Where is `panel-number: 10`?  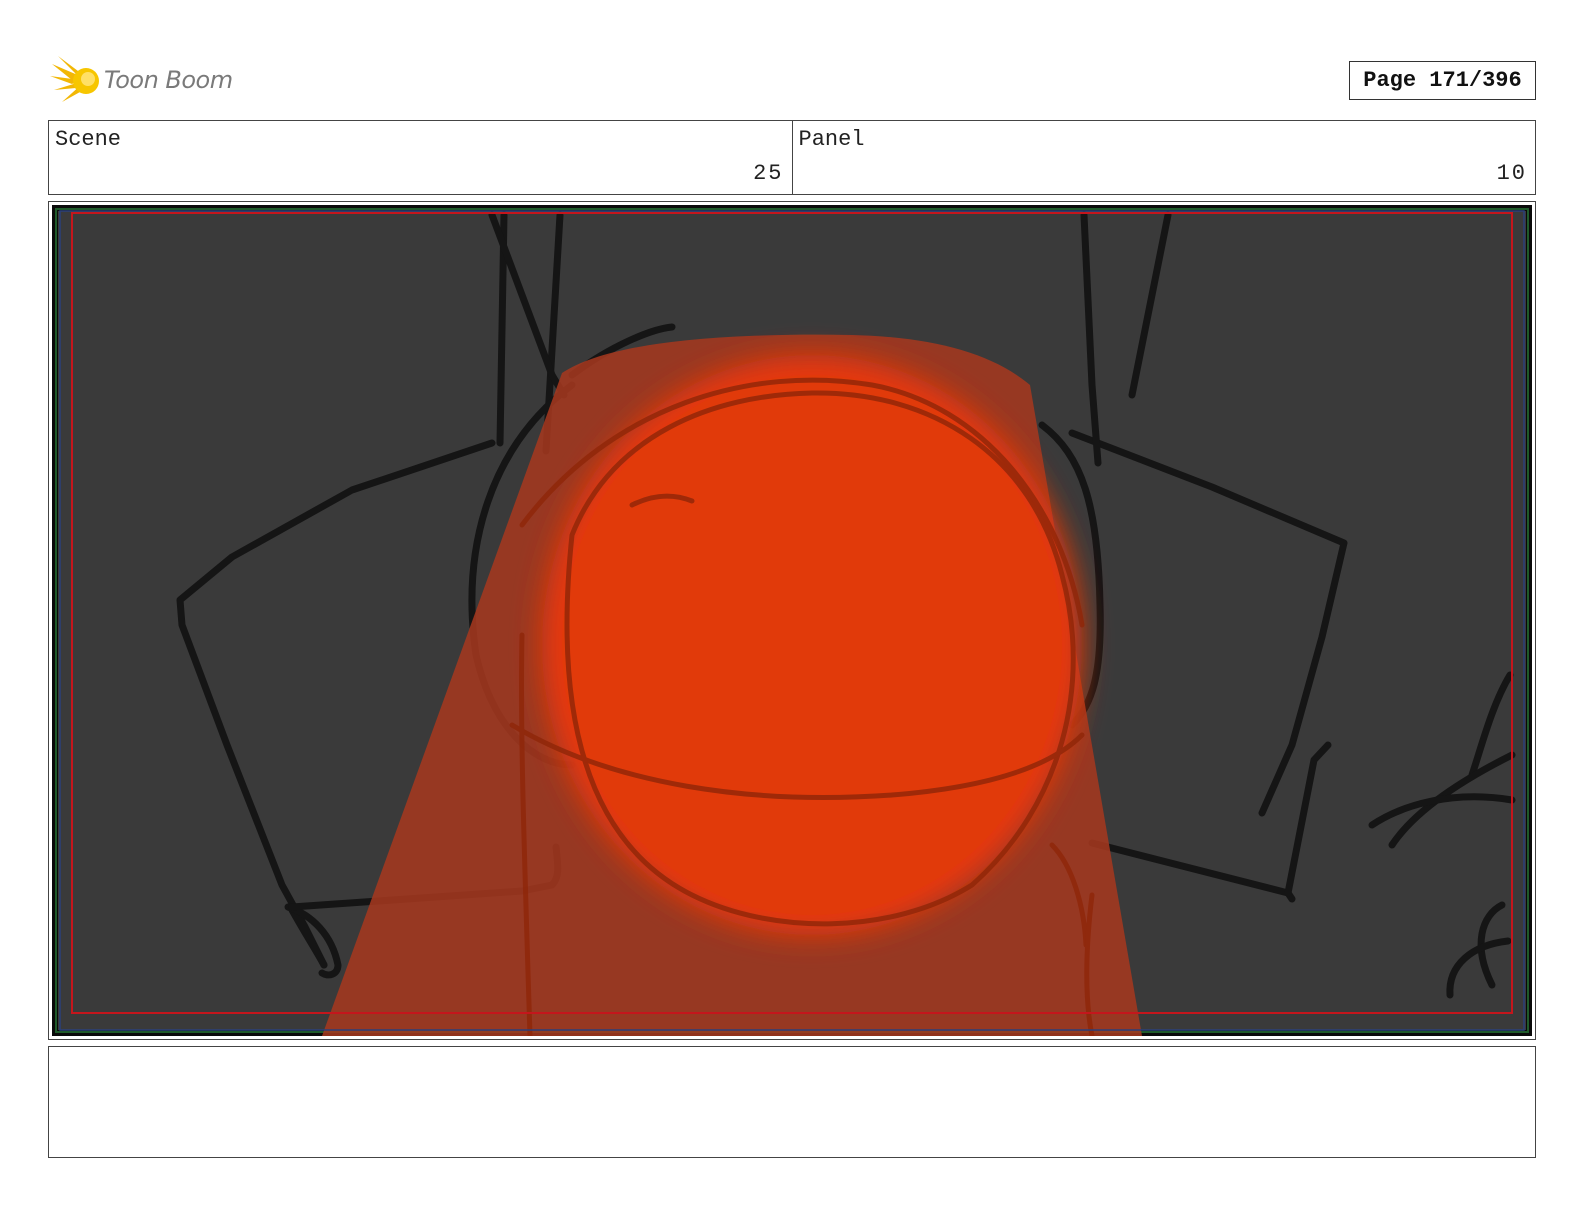 panel-number: 10 is located at coordinates (1511, 173).